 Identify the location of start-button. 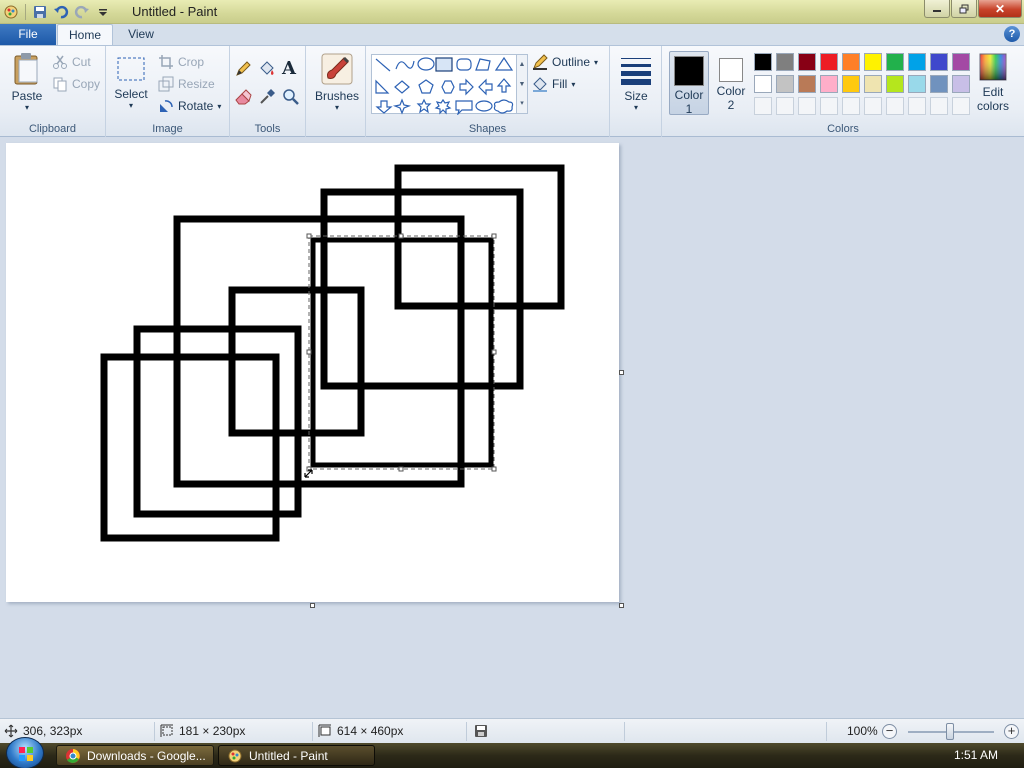
(25, 752).